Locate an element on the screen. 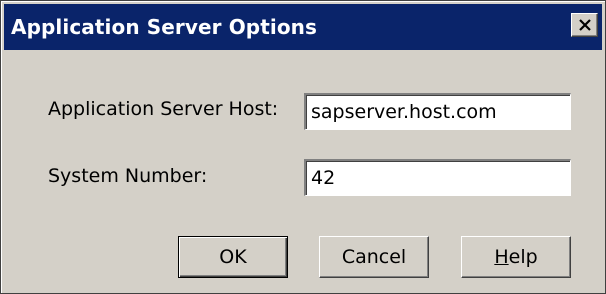 The height and width of the screenshot is (294, 606). help-mnemonic: H is located at coordinates (501, 257).